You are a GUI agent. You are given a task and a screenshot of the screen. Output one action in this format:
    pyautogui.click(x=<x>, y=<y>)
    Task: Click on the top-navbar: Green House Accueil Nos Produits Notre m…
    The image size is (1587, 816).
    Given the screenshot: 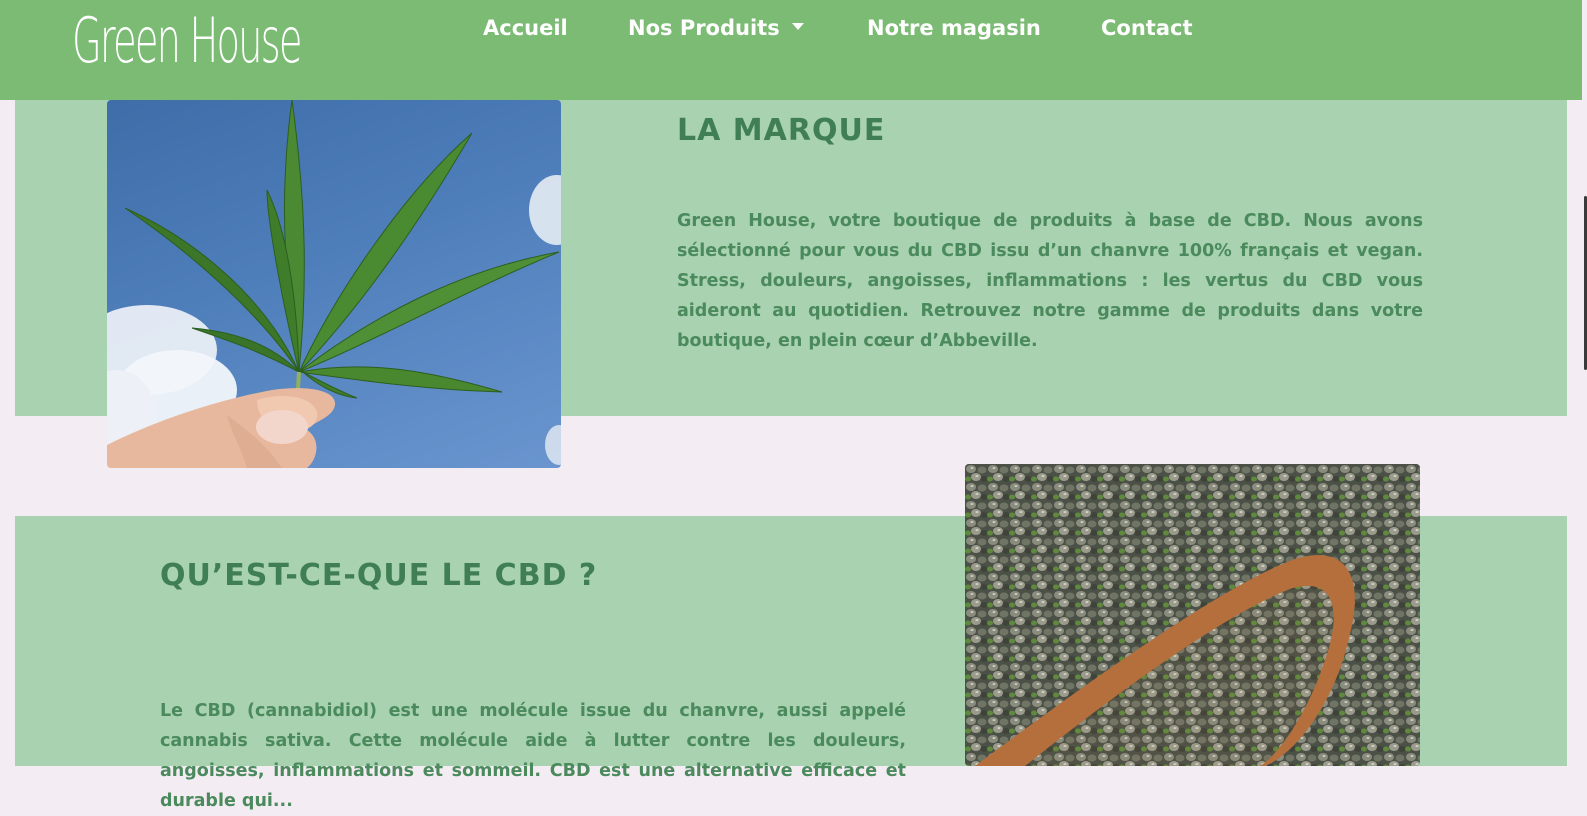 What is the action you would take?
    pyautogui.click(x=791, y=50)
    